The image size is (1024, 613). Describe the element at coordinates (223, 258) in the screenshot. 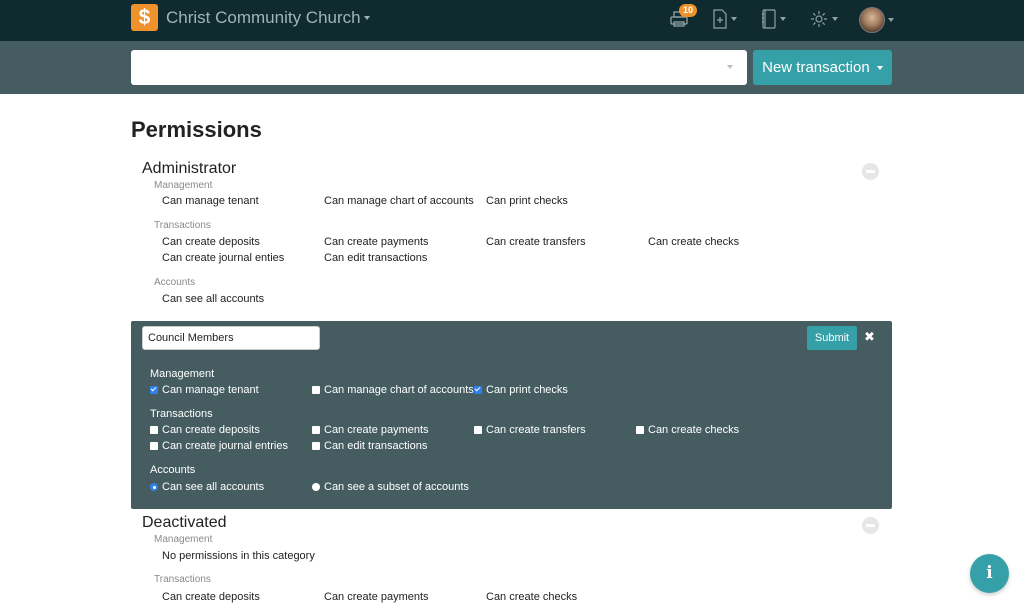

I see `permission-item: Can create journal enties` at that location.